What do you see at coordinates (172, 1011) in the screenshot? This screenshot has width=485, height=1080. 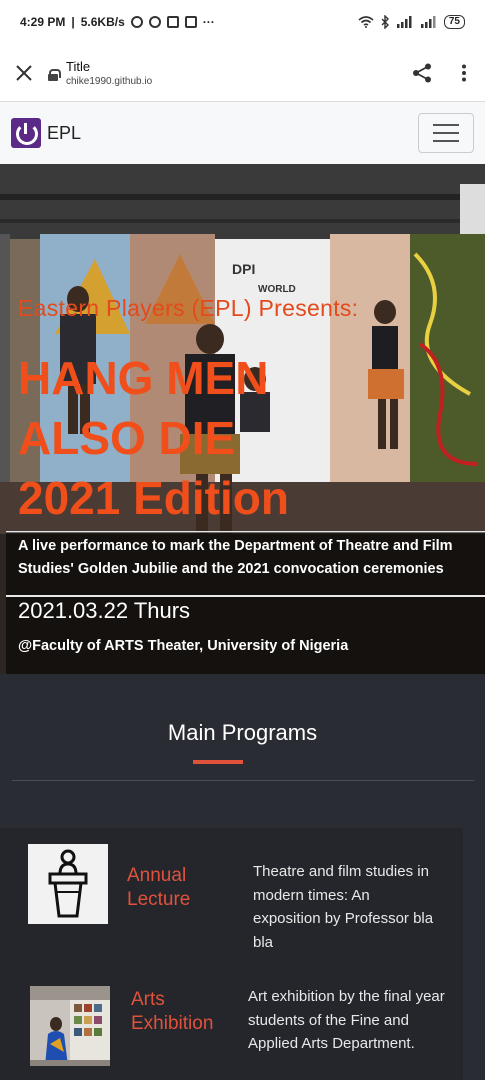 I see `program-name: Arts Exhibition` at bounding box center [172, 1011].